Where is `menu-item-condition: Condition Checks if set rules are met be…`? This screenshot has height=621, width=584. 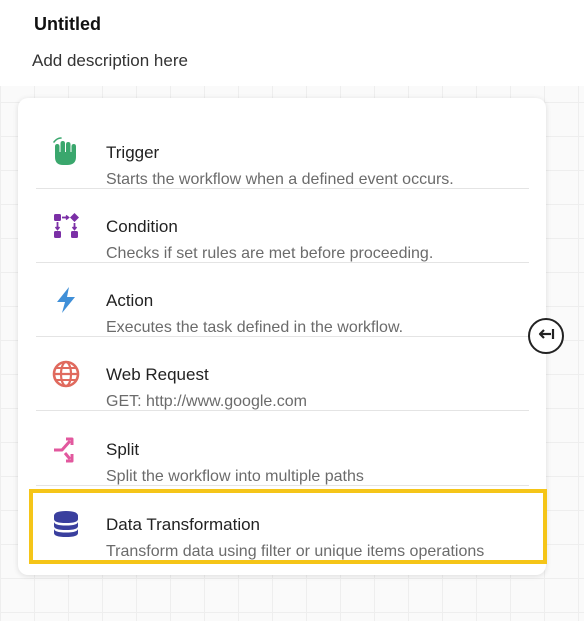
menu-item-condition: Condition Checks if set rules are met be… is located at coordinates (282, 225).